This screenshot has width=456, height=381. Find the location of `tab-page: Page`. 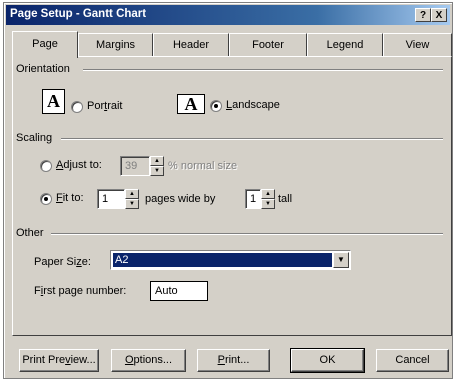

tab-page: Page is located at coordinates (45, 44).